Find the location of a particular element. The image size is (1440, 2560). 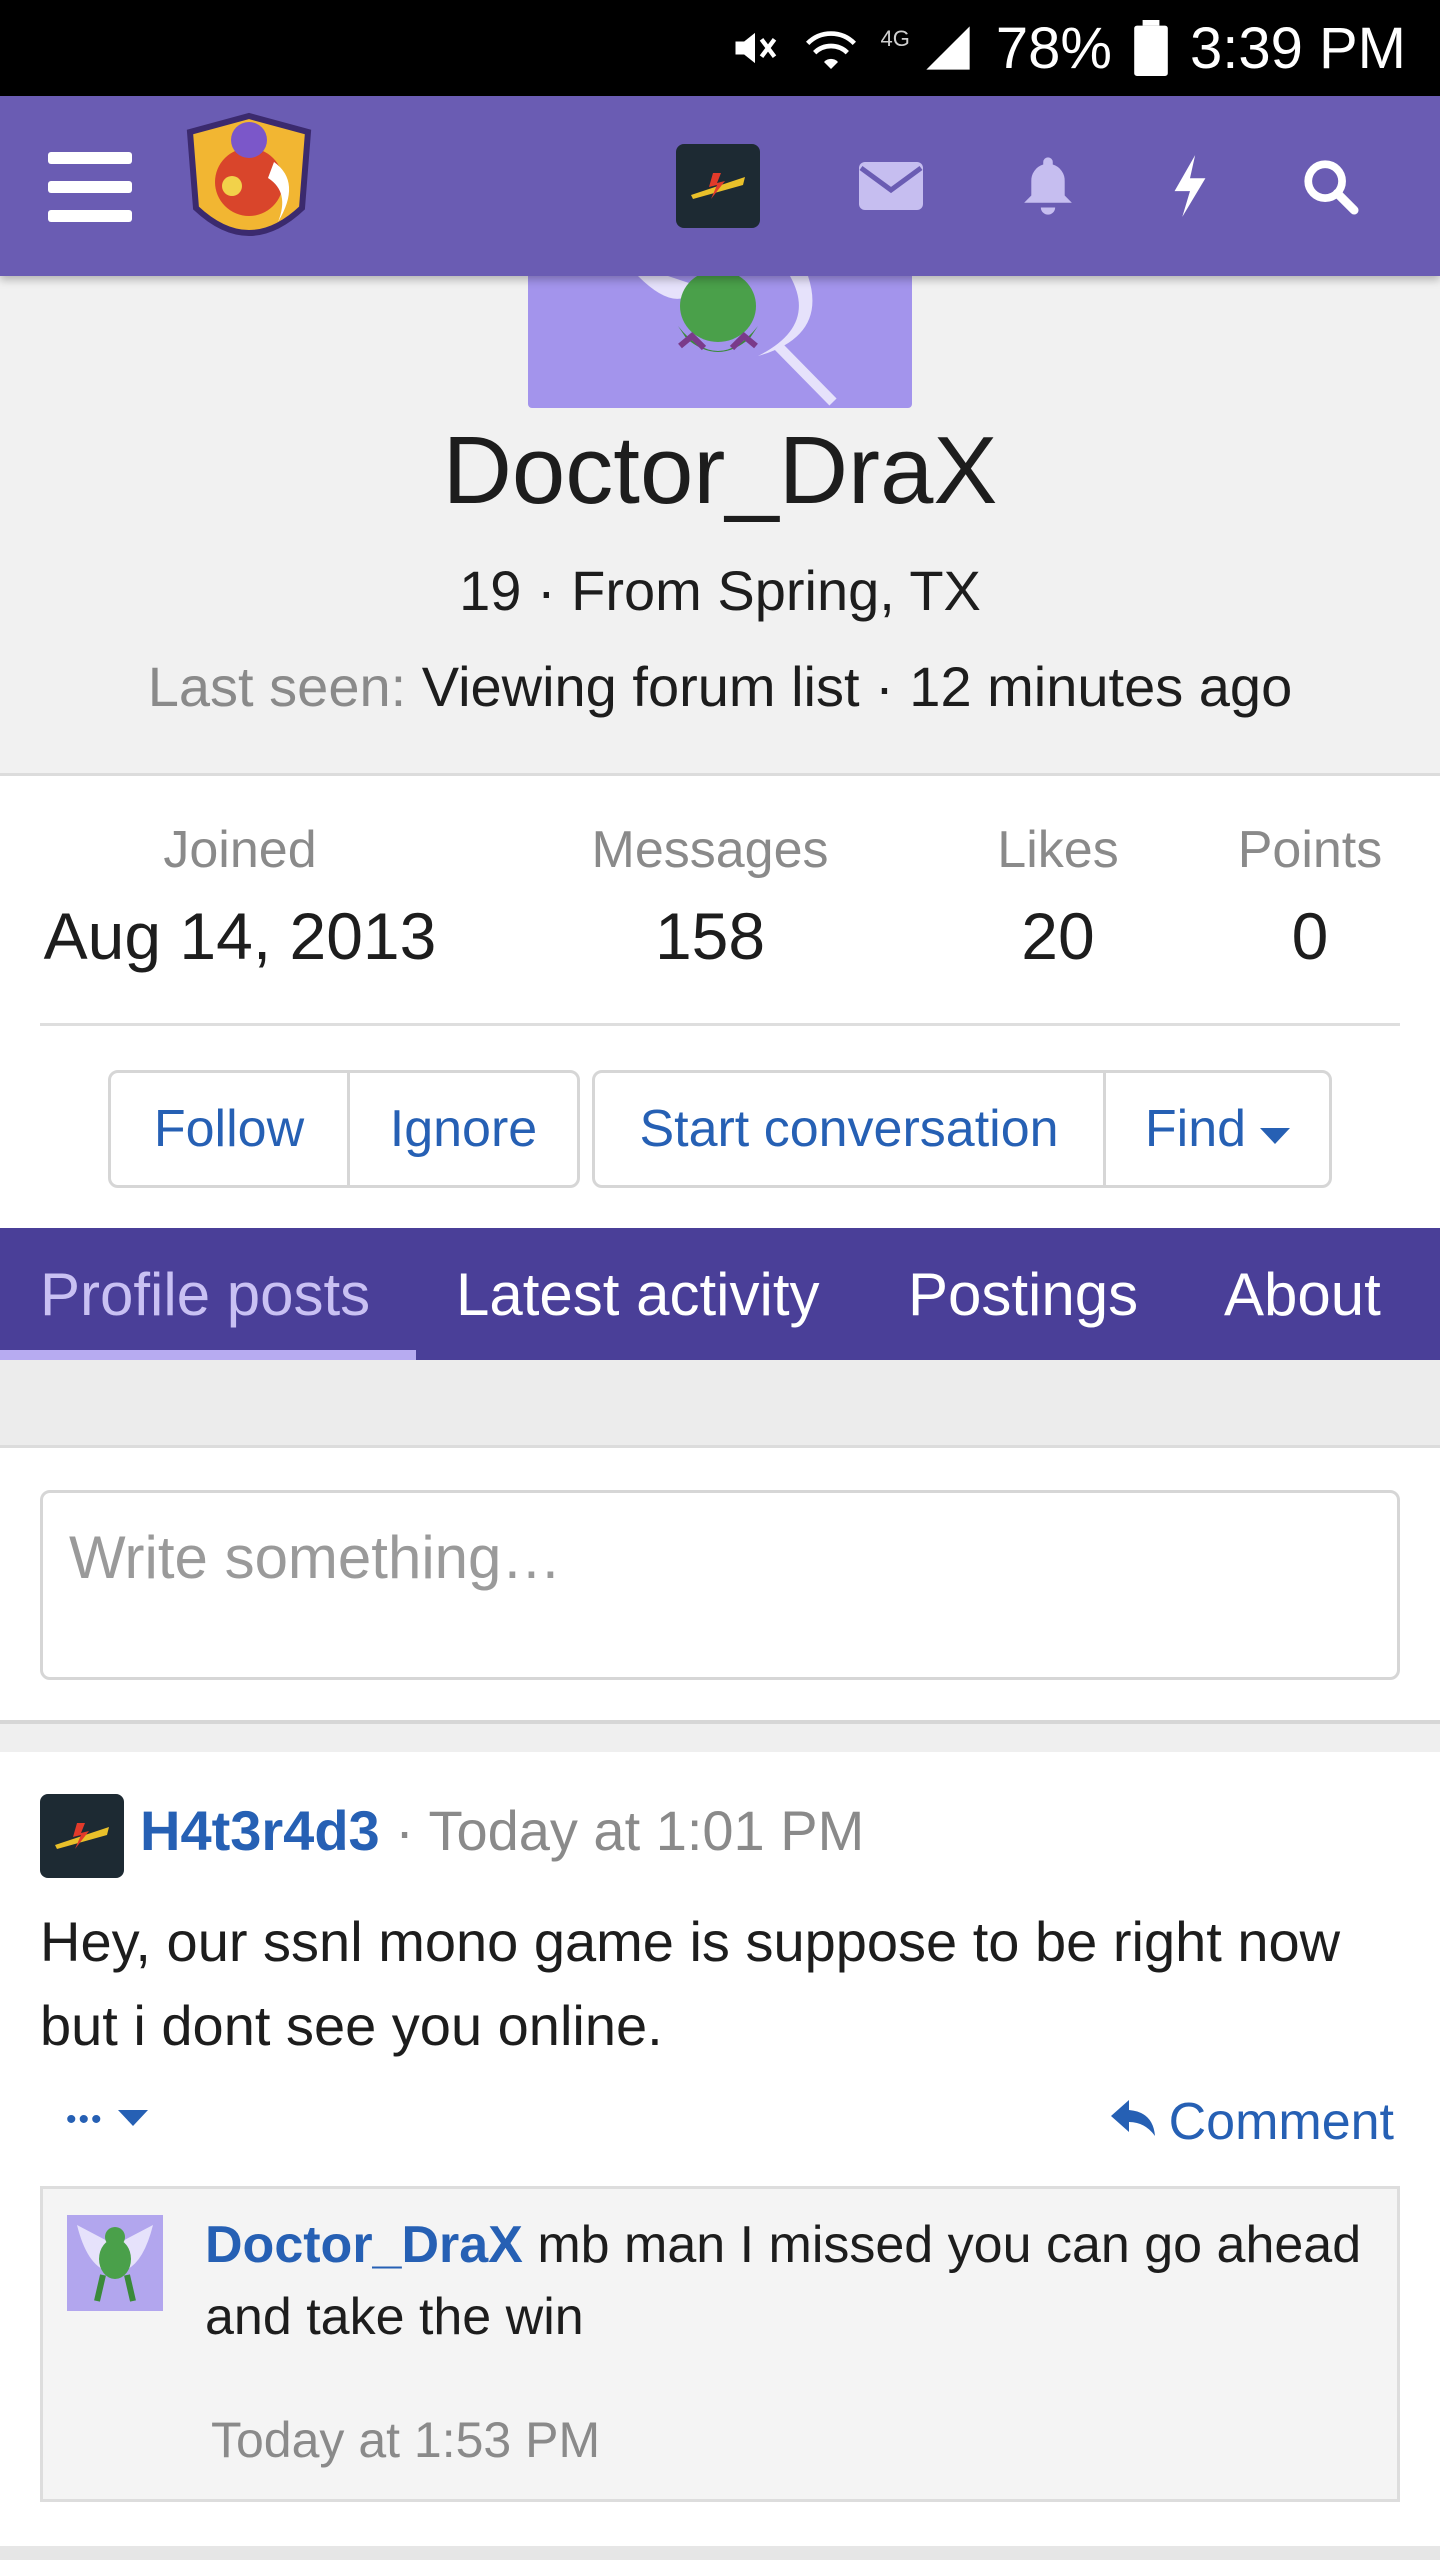

stat-label: Points is located at coordinates (1310, 850).